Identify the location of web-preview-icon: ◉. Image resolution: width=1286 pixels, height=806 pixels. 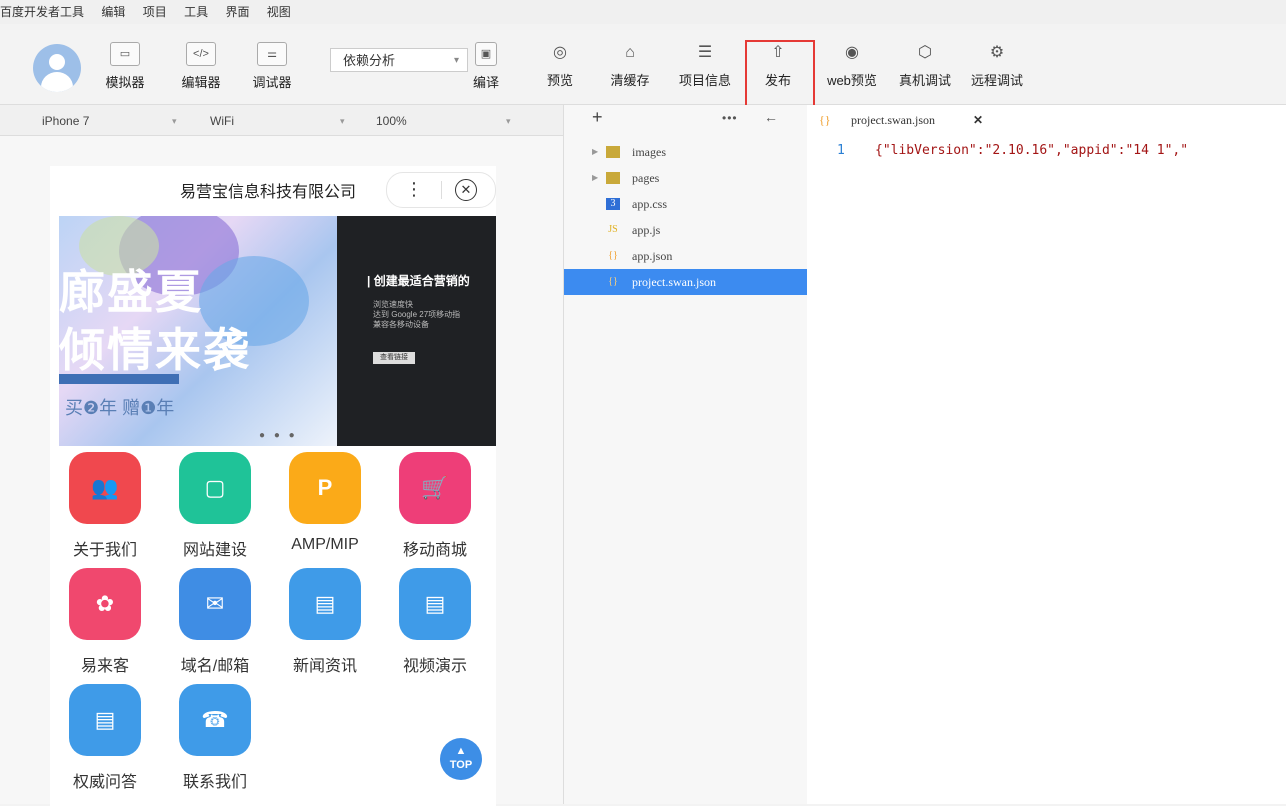
(852, 52).